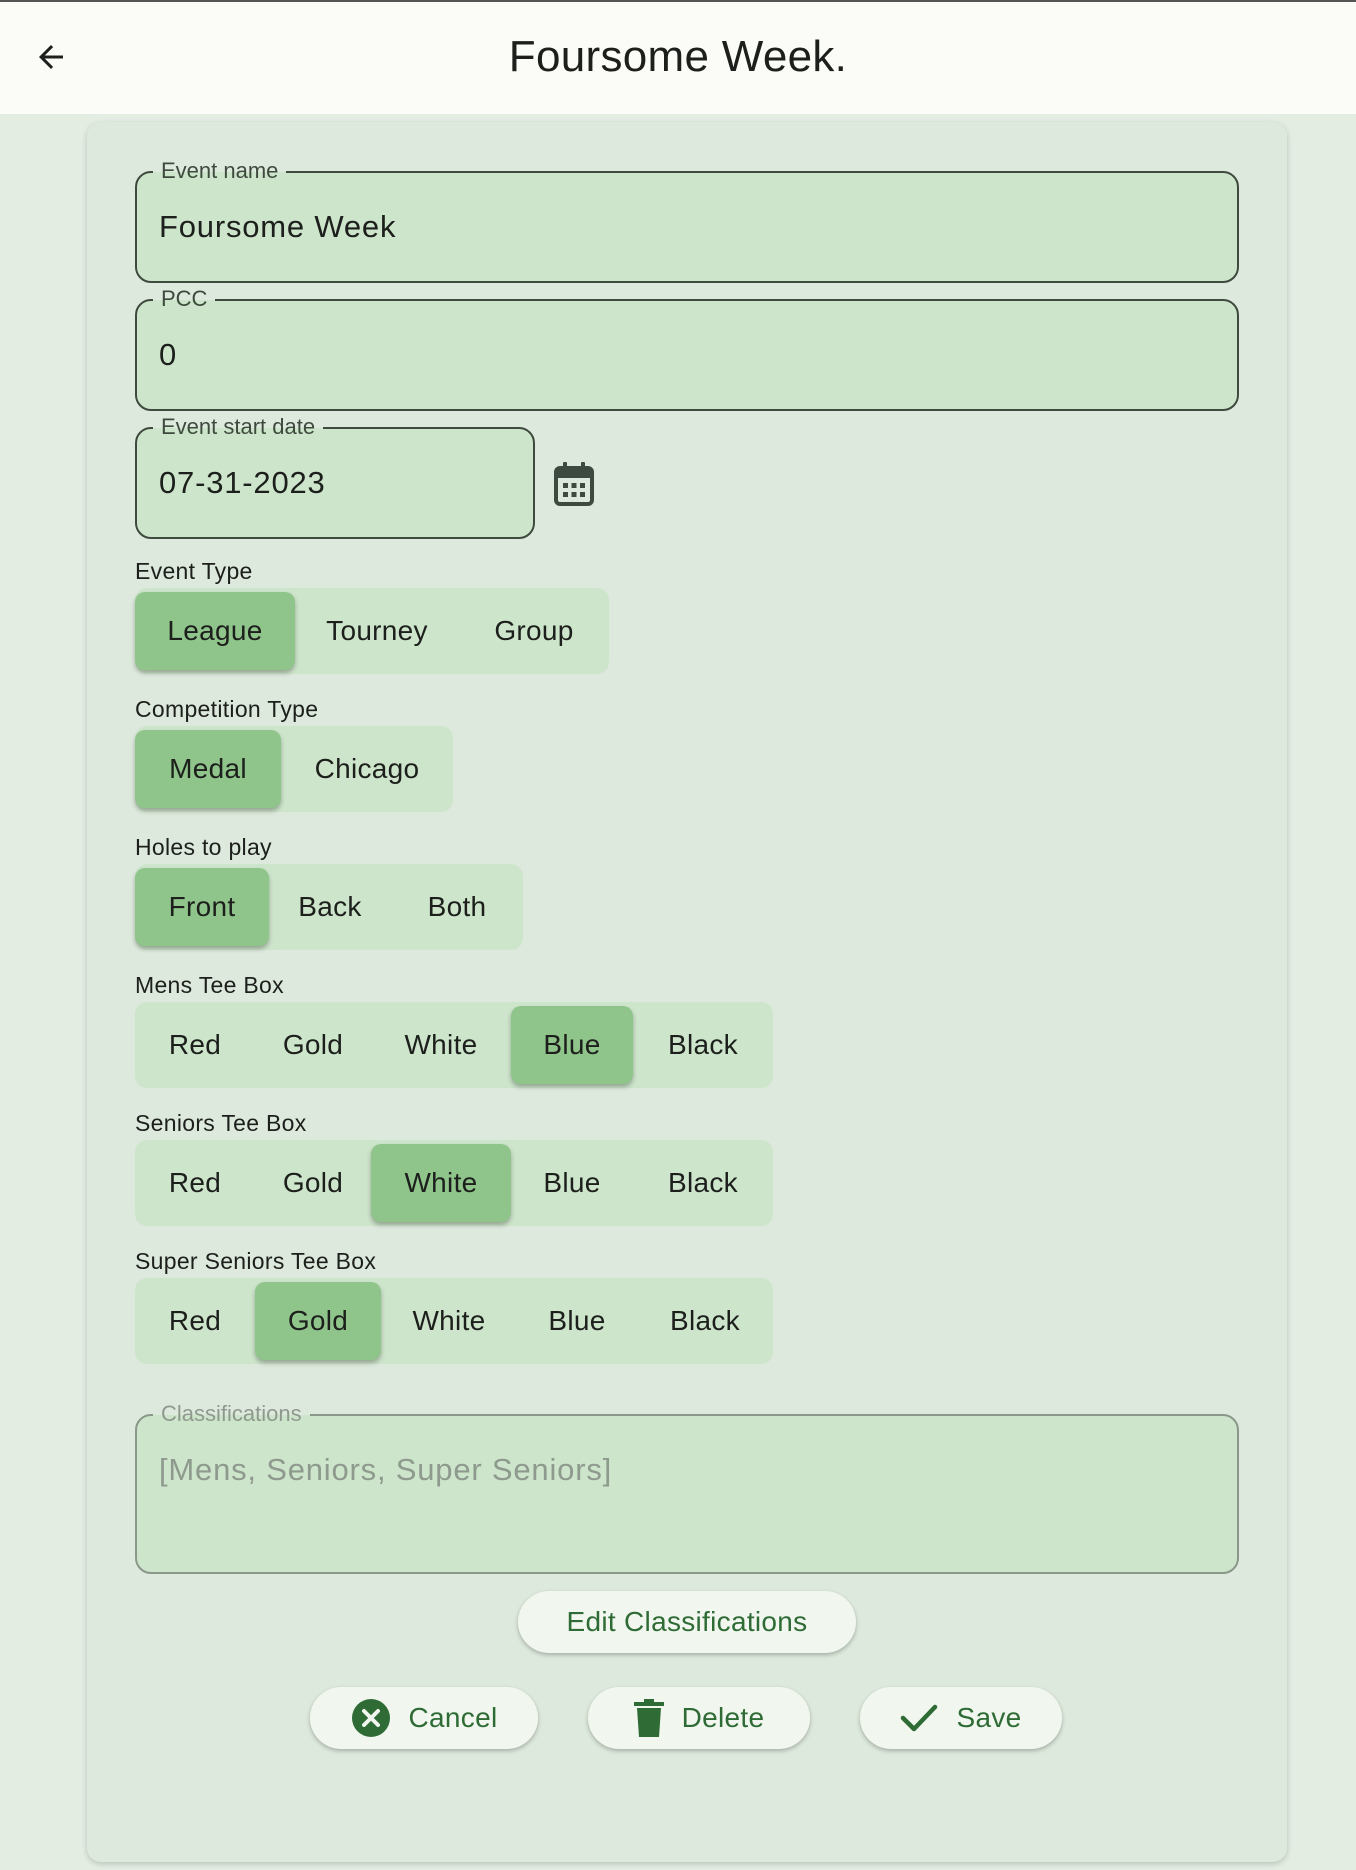 The width and height of the screenshot is (1356, 1870). What do you see at coordinates (457, 907) in the screenshot?
I see `holes-option-both: Both` at bounding box center [457, 907].